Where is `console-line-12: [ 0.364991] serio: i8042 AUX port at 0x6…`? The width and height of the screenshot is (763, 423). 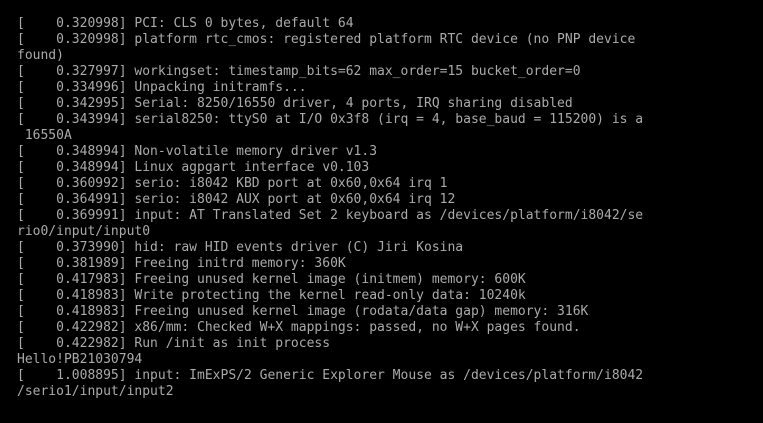
console-line-12: [ 0.364991] serio: i8042 AUX port at 0x6… is located at coordinates (236, 199).